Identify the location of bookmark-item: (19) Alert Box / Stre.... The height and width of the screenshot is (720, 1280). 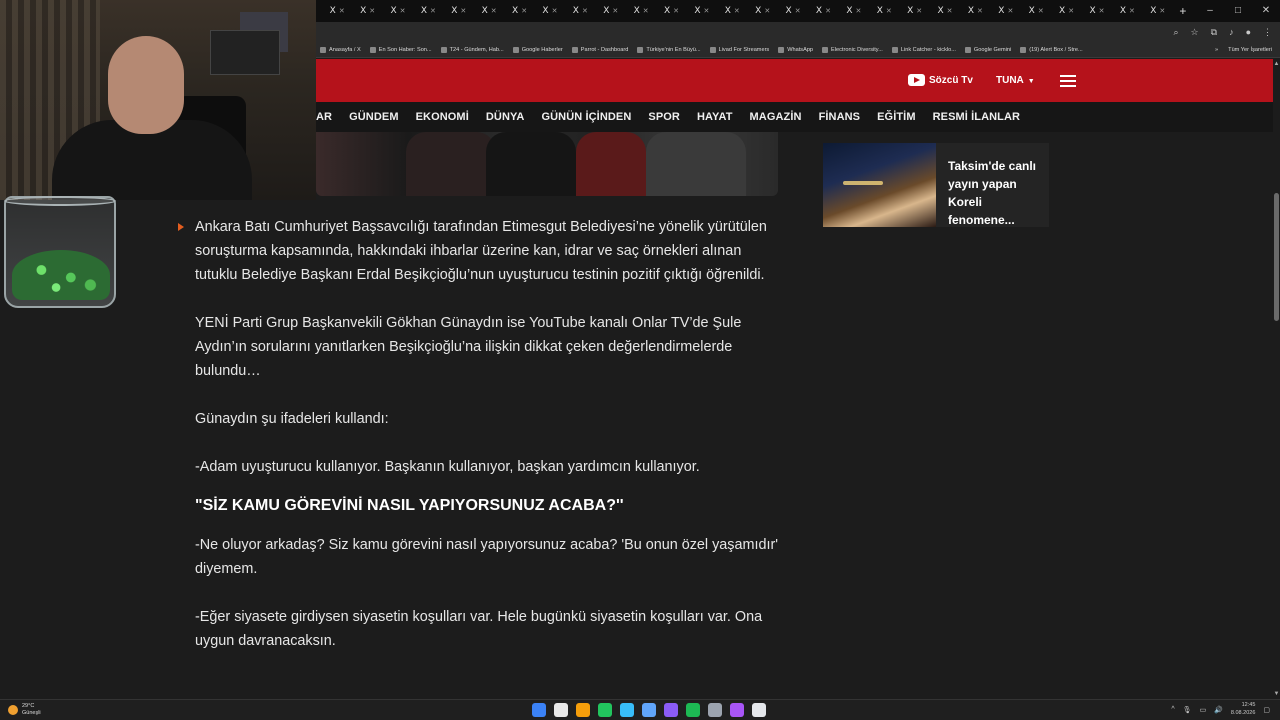
(1051, 49).